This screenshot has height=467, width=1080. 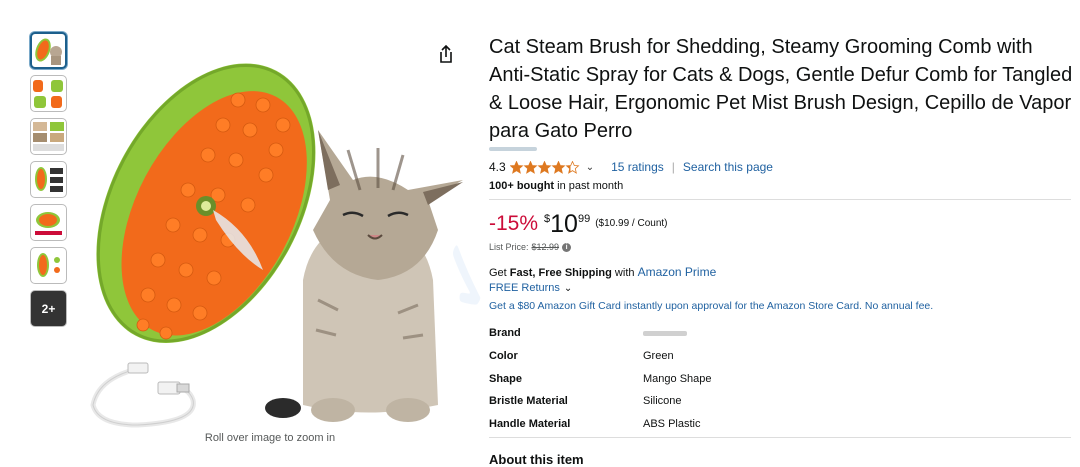 What do you see at coordinates (514, 223) in the screenshot?
I see `discount-percent: -15%` at bounding box center [514, 223].